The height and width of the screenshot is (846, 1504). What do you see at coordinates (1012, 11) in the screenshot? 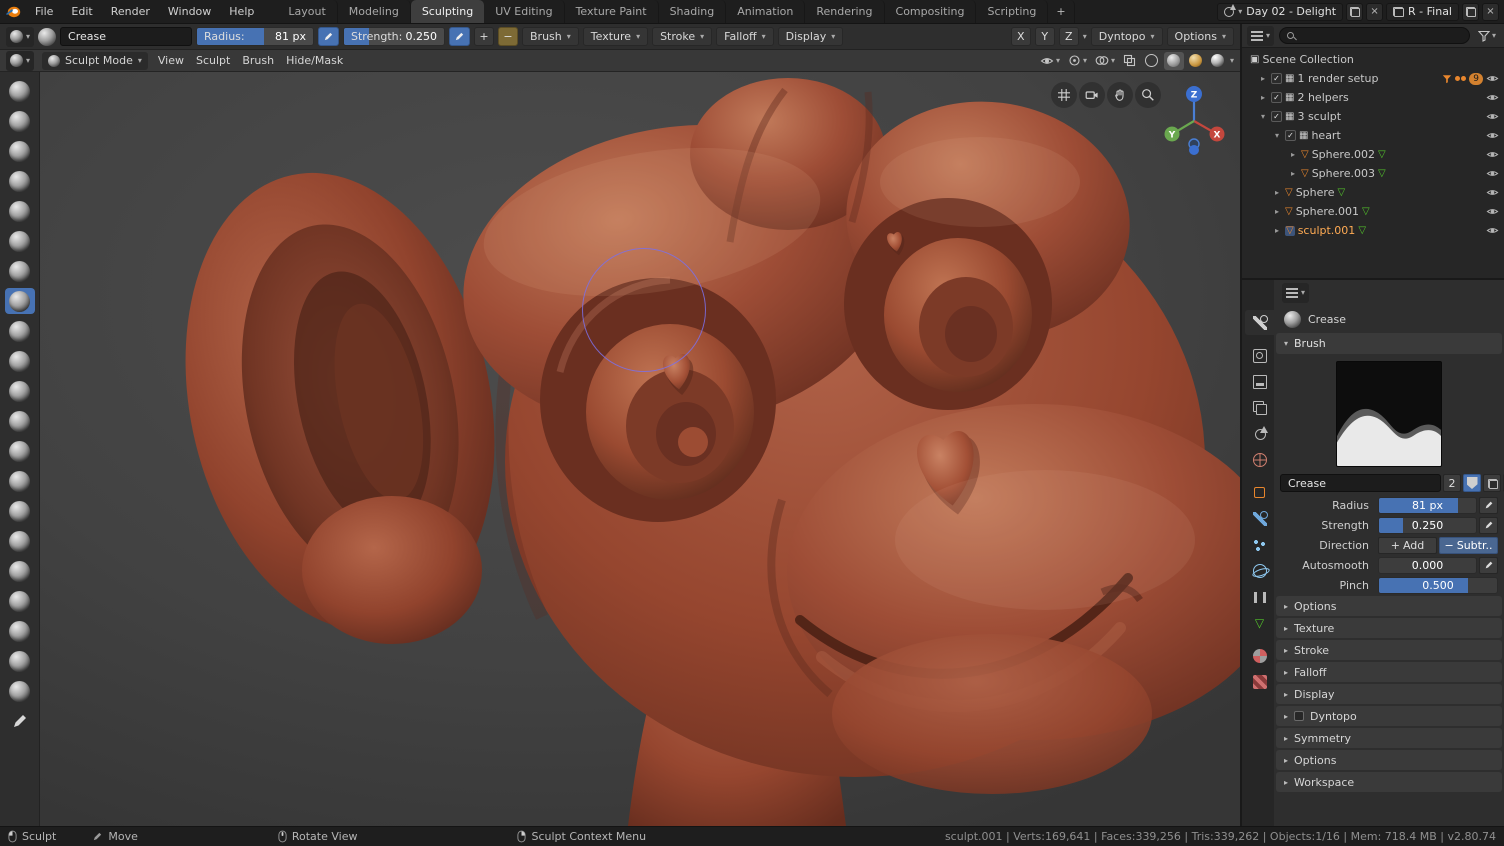
I see `workspace-tab-scripting: Scripting` at bounding box center [1012, 11].